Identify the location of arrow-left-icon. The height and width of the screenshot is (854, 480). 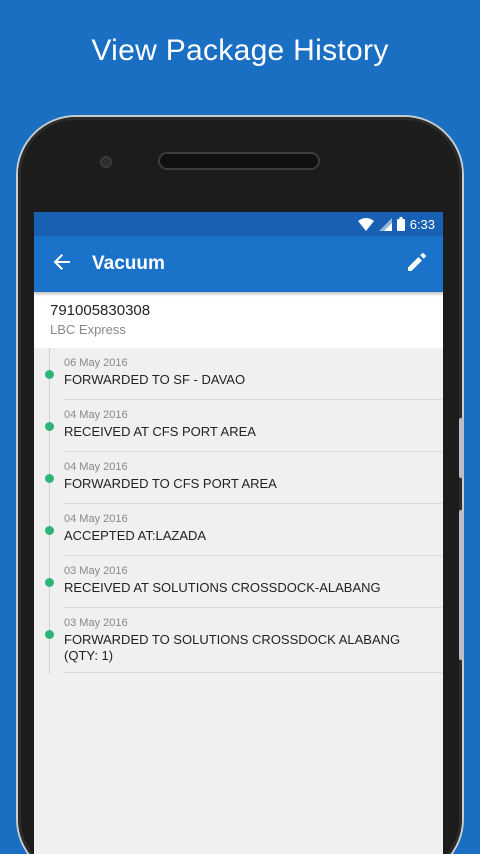
(62, 264).